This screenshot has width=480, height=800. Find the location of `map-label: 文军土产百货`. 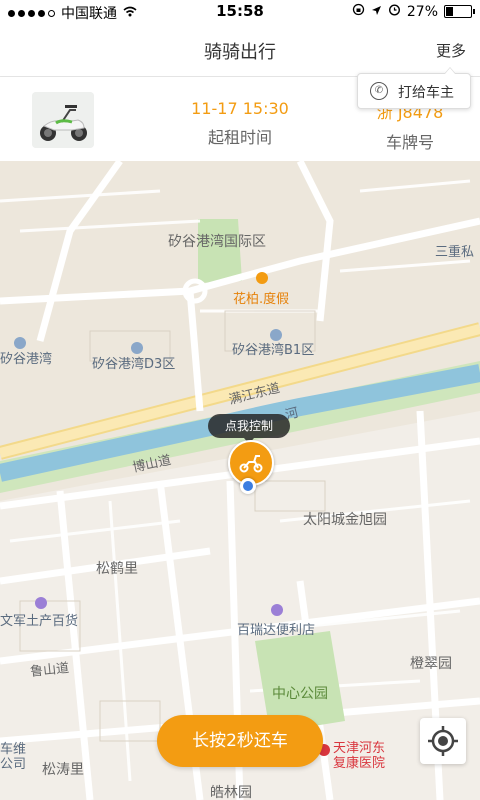

map-label: 文军土产百货 is located at coordinates (39, 621).